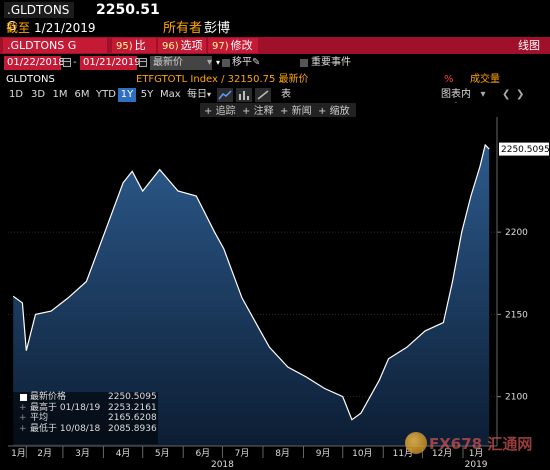  I want to click on watermark-logo, so click(416, 443).